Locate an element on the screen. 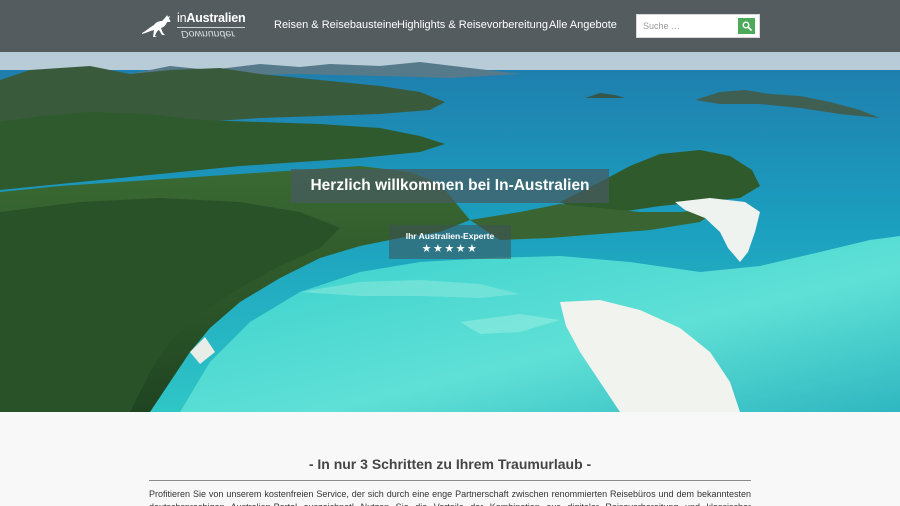  logo-wordmark: inAustralien is located at coordinates (211, 18).